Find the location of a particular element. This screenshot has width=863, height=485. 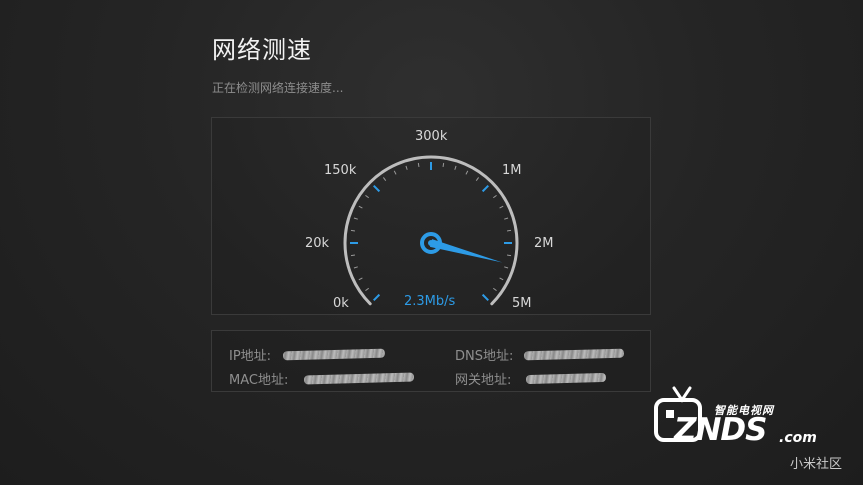

needle-hub-center is located at coordinates (431, 243).